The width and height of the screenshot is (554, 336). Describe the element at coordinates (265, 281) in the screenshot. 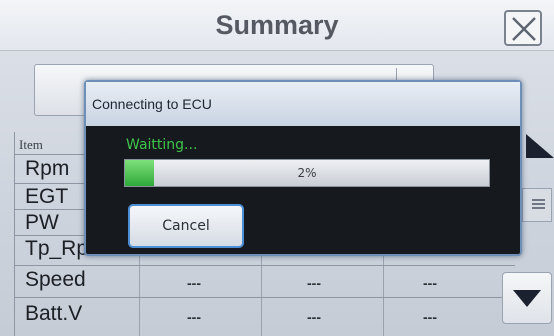

I see `table-row: Speed --- --- ---` at that location.